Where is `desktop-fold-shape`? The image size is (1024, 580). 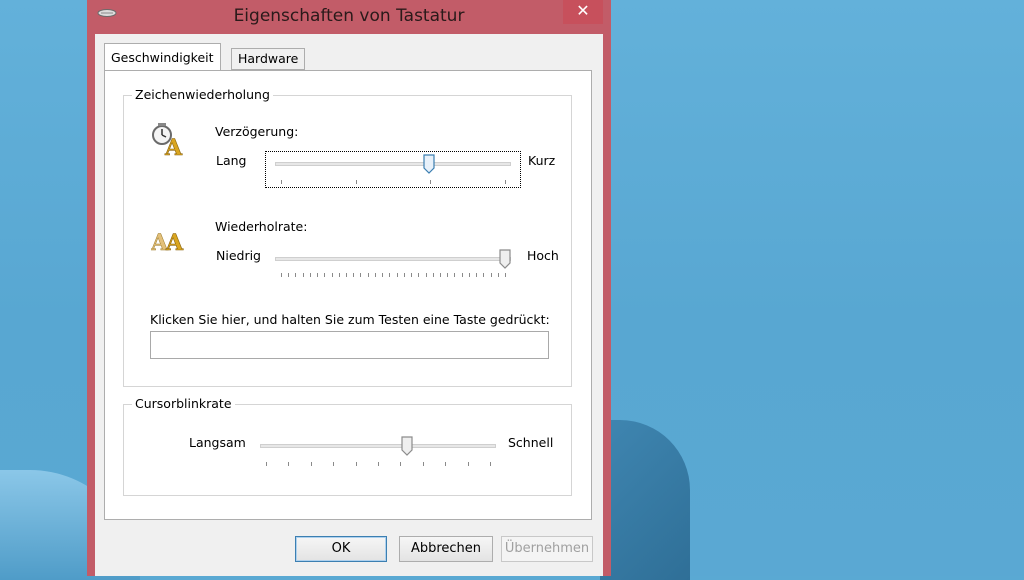
desktop-fold-shape is located at coordinates (645, 500).